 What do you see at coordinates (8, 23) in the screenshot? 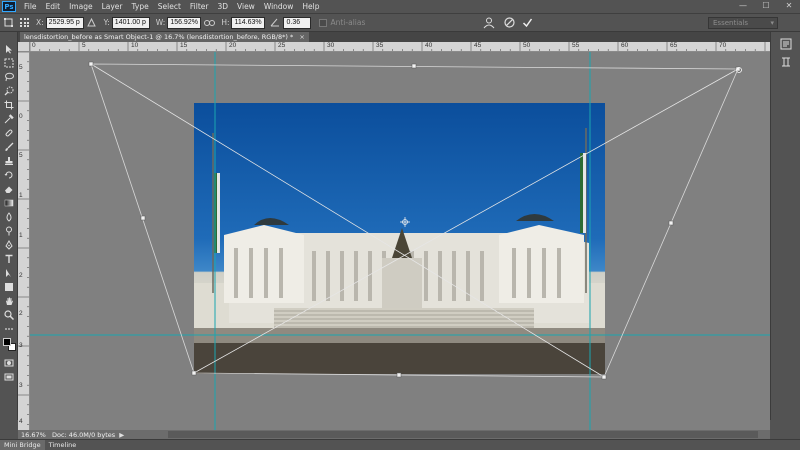
I see `transform-tool-icon` at bounding box center [8, 23].